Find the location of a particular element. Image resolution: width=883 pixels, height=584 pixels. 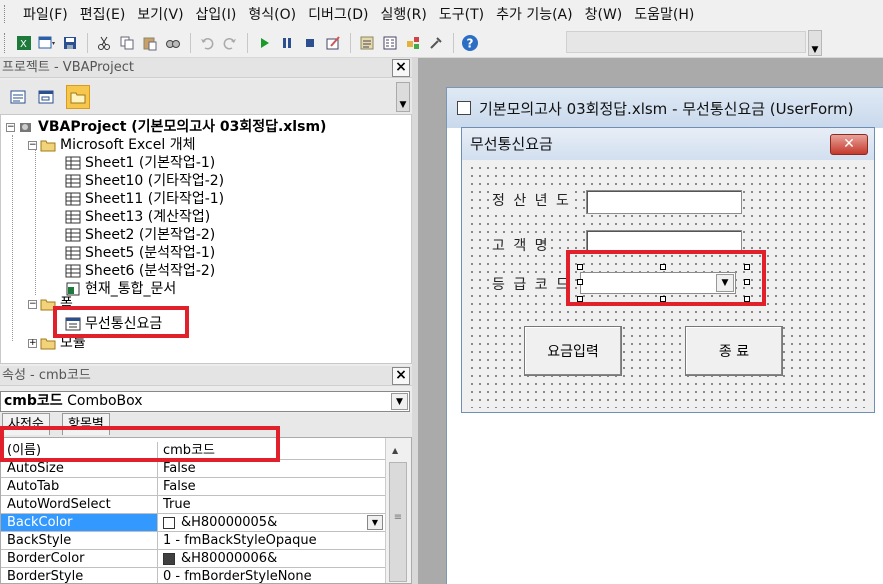

property-row: BorderStyle 0 - fmBorderStyleNone is located at coordinates (193, 575).